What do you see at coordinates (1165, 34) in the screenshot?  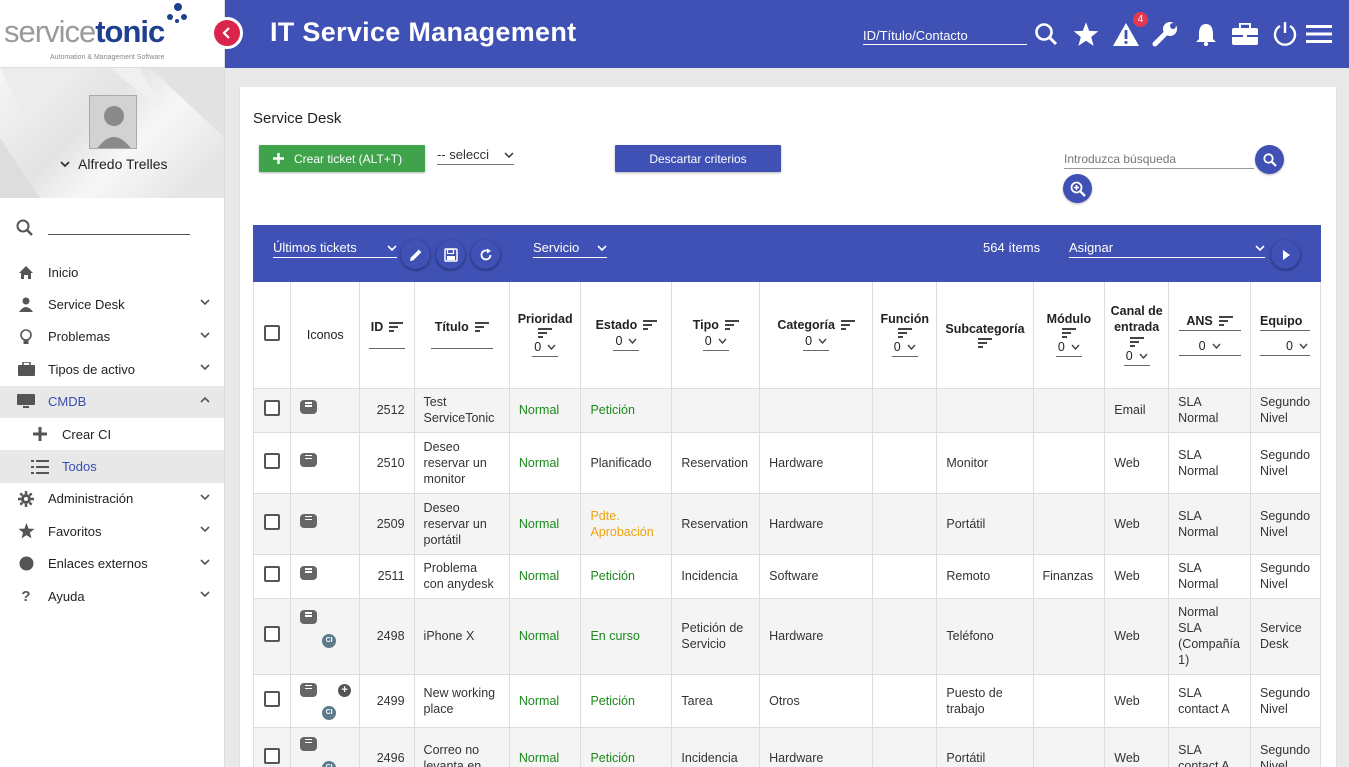 I see `wrench-icon` at bounding box center [1165, 34].